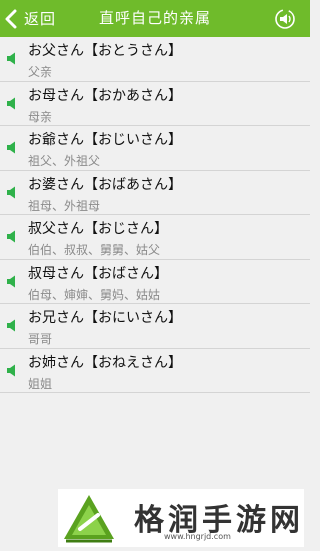 The width and height of the screenshot is (320, 551). I want to click on meaning-text: 祖父、外祖父, so click(64, 161).